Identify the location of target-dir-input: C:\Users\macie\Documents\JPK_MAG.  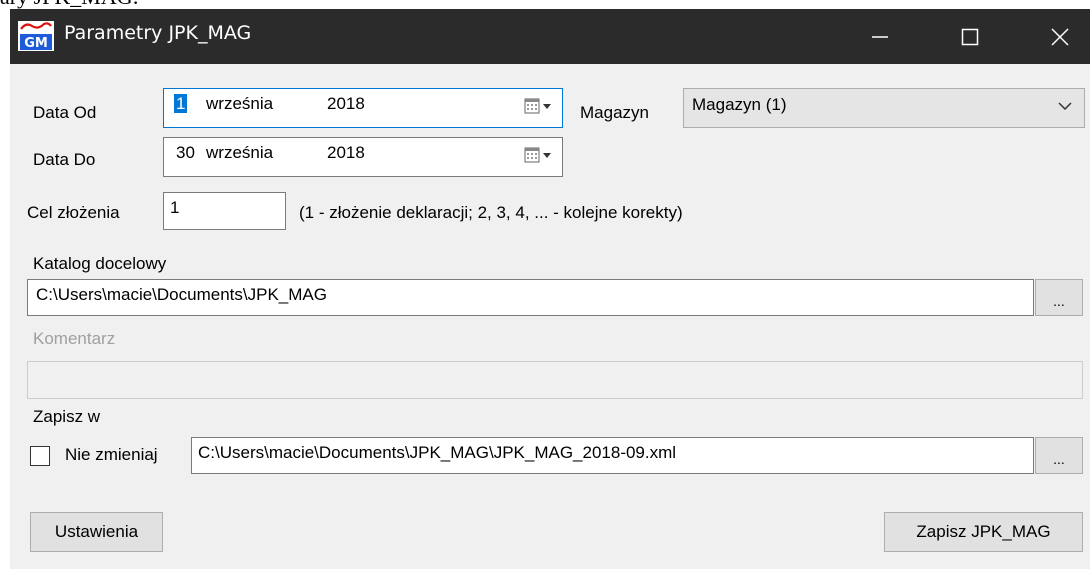
(530, 297).